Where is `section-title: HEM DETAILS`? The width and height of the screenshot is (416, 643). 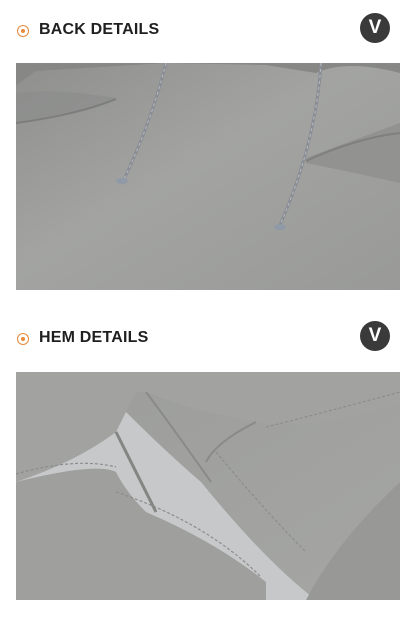
section-title: HEM DETAILS is located at coordinates (94, 337).